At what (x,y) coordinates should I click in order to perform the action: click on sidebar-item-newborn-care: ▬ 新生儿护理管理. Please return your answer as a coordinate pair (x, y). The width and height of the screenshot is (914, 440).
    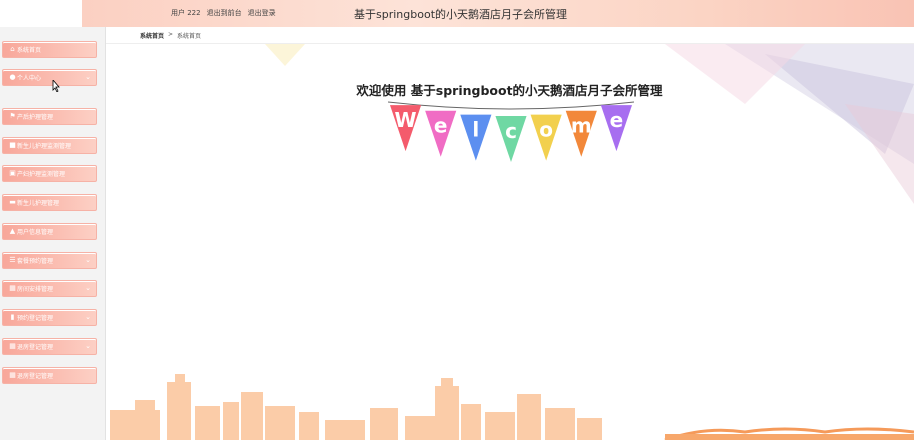
    Looking at the image, I should click on (49, 202).